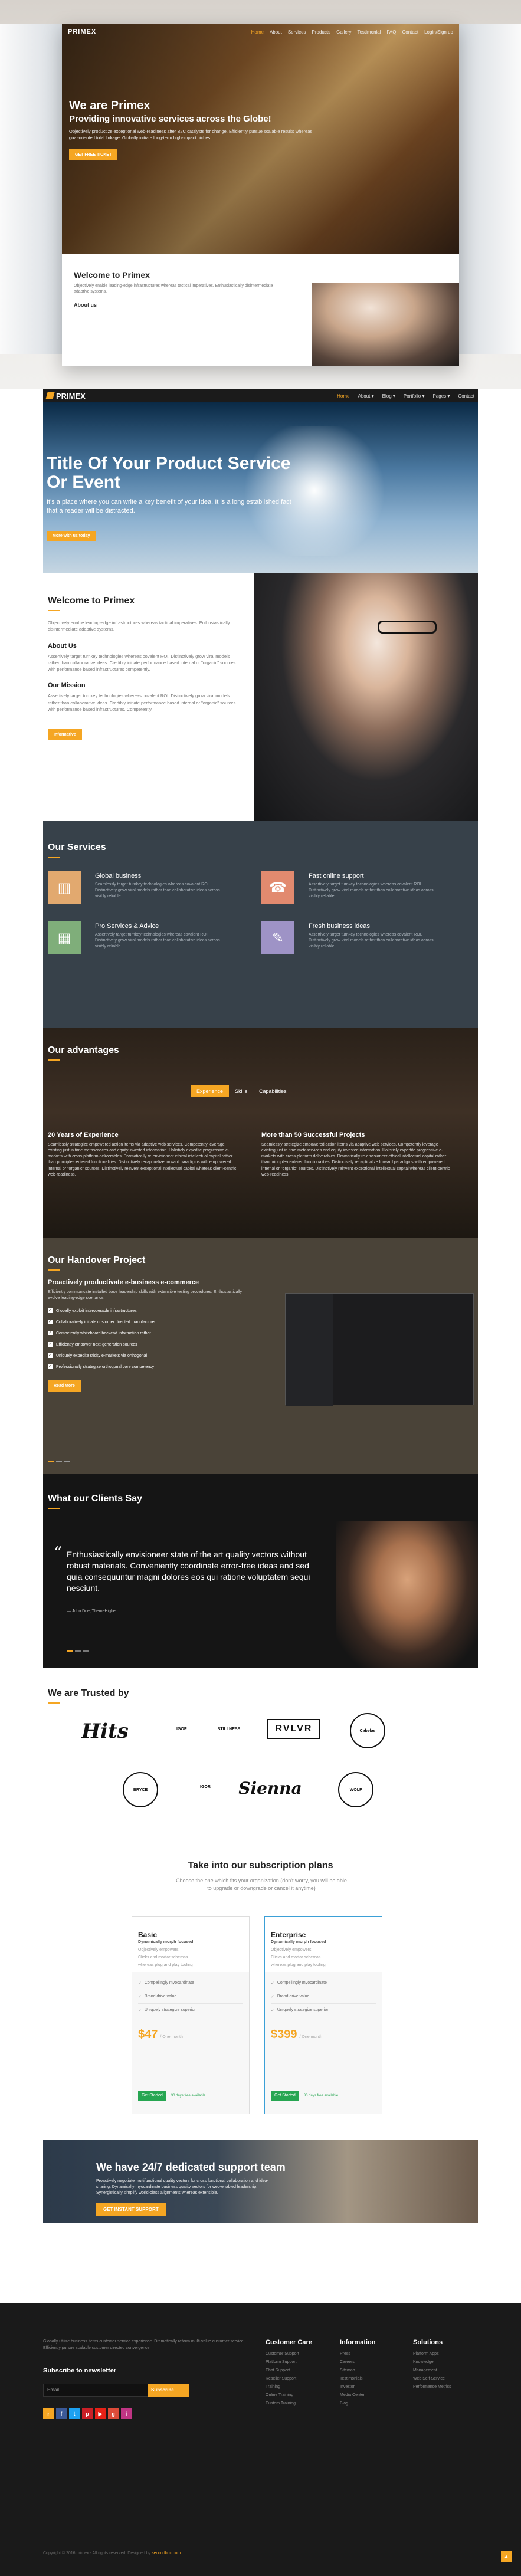 The height and width of the screenshot is (2576, 521). Describe the element at coordinates (166, 2553) in the screenshot. I see `designer-link: secondbox.com` at that location.